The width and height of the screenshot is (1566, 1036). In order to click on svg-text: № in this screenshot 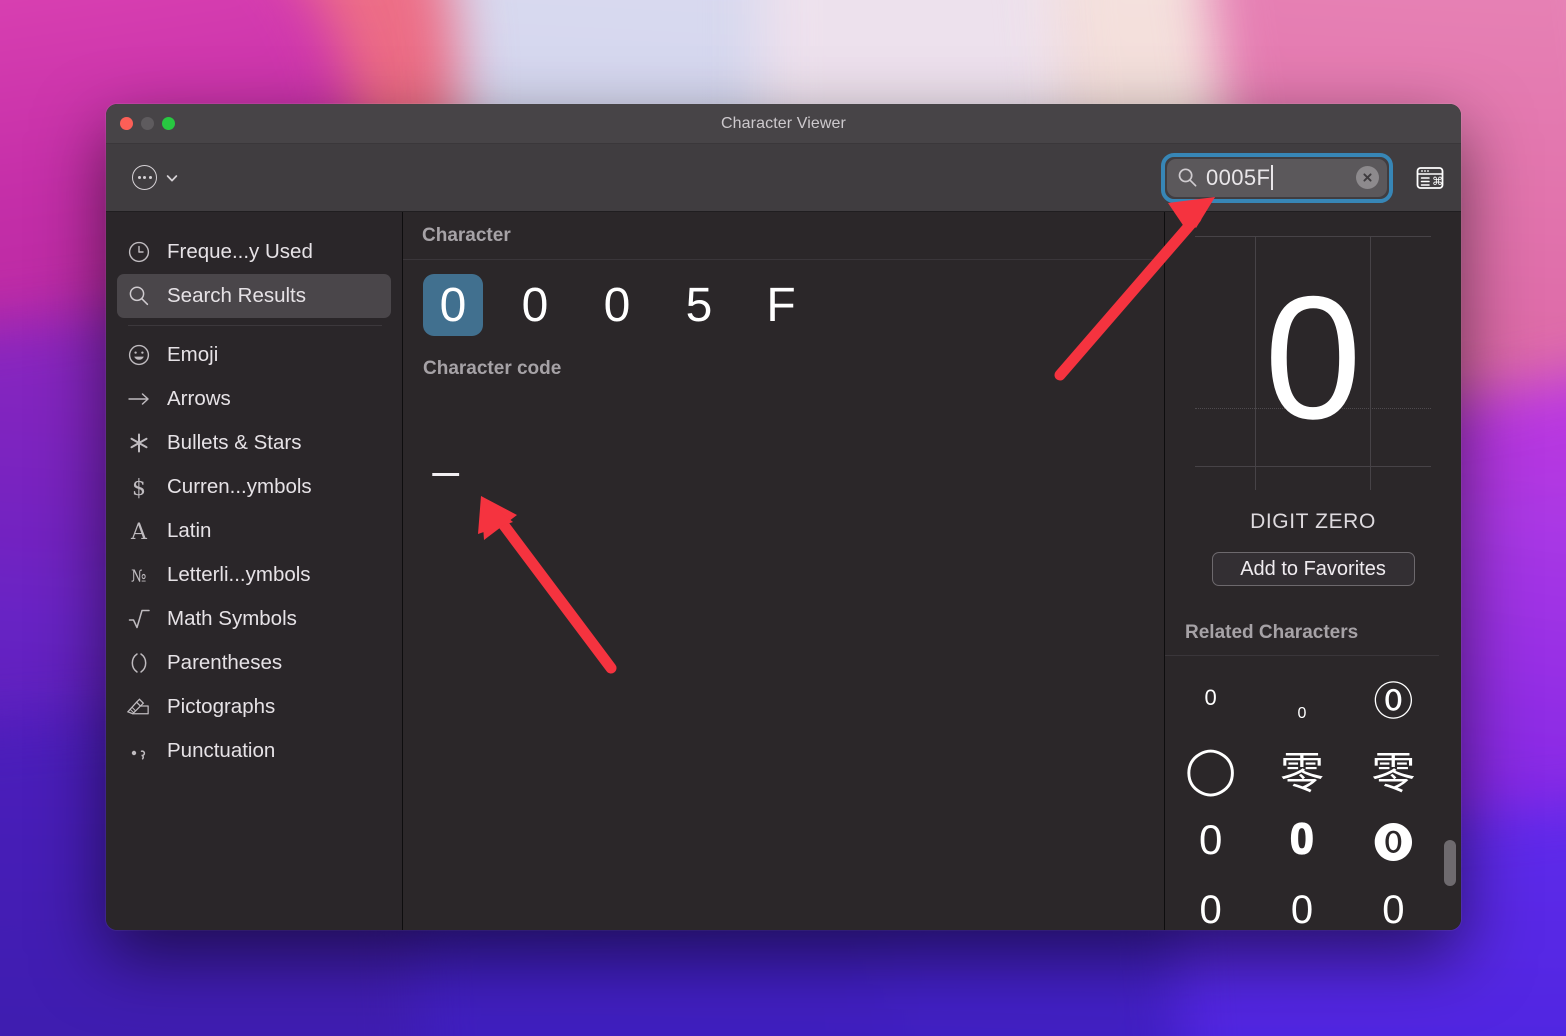, I will do `click(139, 576)`.